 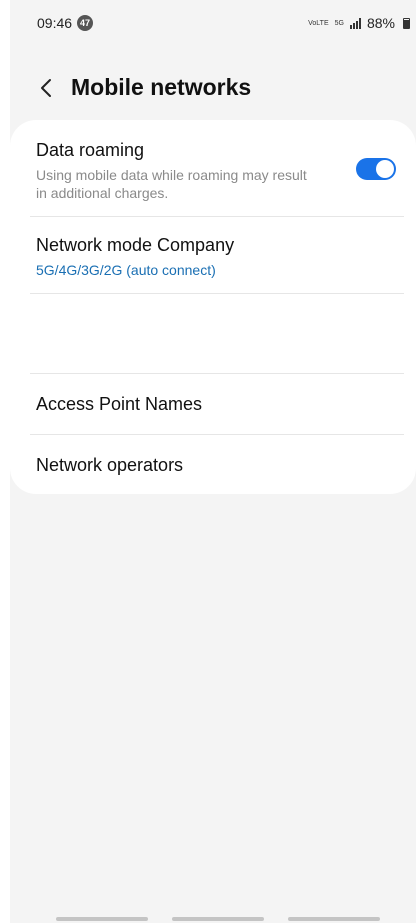 What do you see at coordinates (380, 23) in the screenshot?
I see `battery-percent: 88%` at bounding box center [380, 23].